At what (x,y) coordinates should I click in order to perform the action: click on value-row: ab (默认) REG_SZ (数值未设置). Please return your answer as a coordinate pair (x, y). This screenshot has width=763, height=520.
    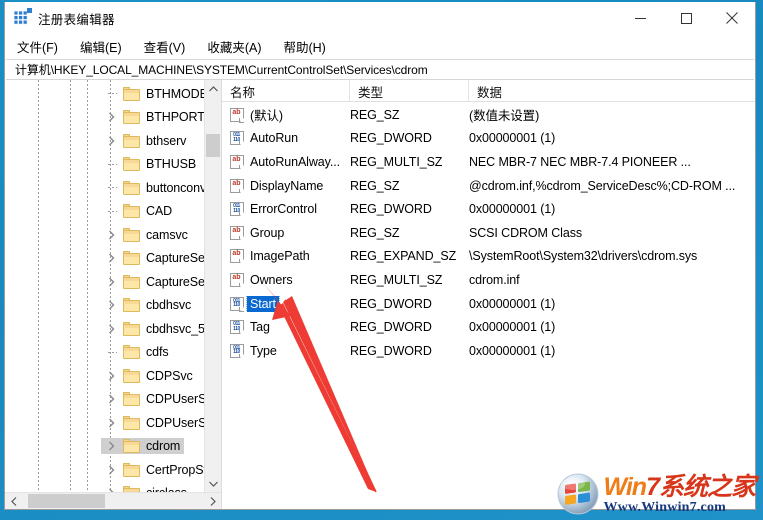
    Looking at the image, I should click on (488, 115).